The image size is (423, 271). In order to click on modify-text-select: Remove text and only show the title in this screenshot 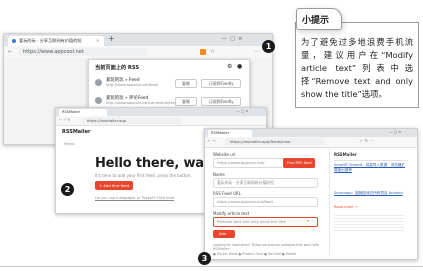, I will do `click(265, 222)`.